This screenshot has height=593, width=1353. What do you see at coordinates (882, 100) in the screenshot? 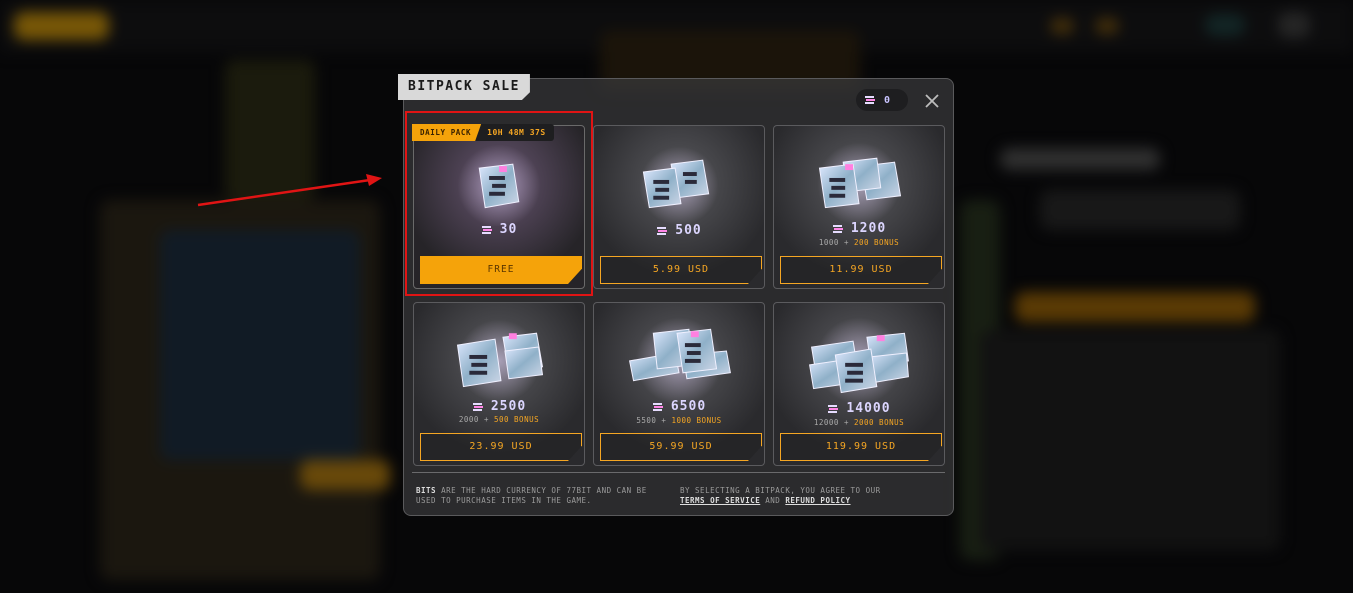
I see `bits-balance: 0` at bounding box center [882, 100].